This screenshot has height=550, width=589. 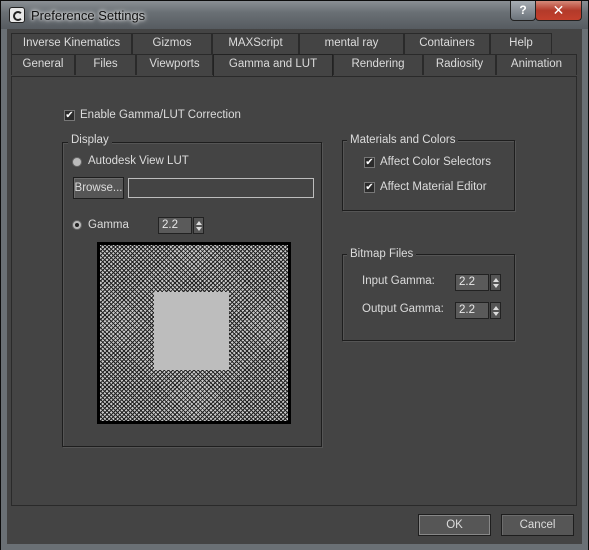 I want to click on bitmap-files-label: Bitmap Files, so click(x=382, y=254).